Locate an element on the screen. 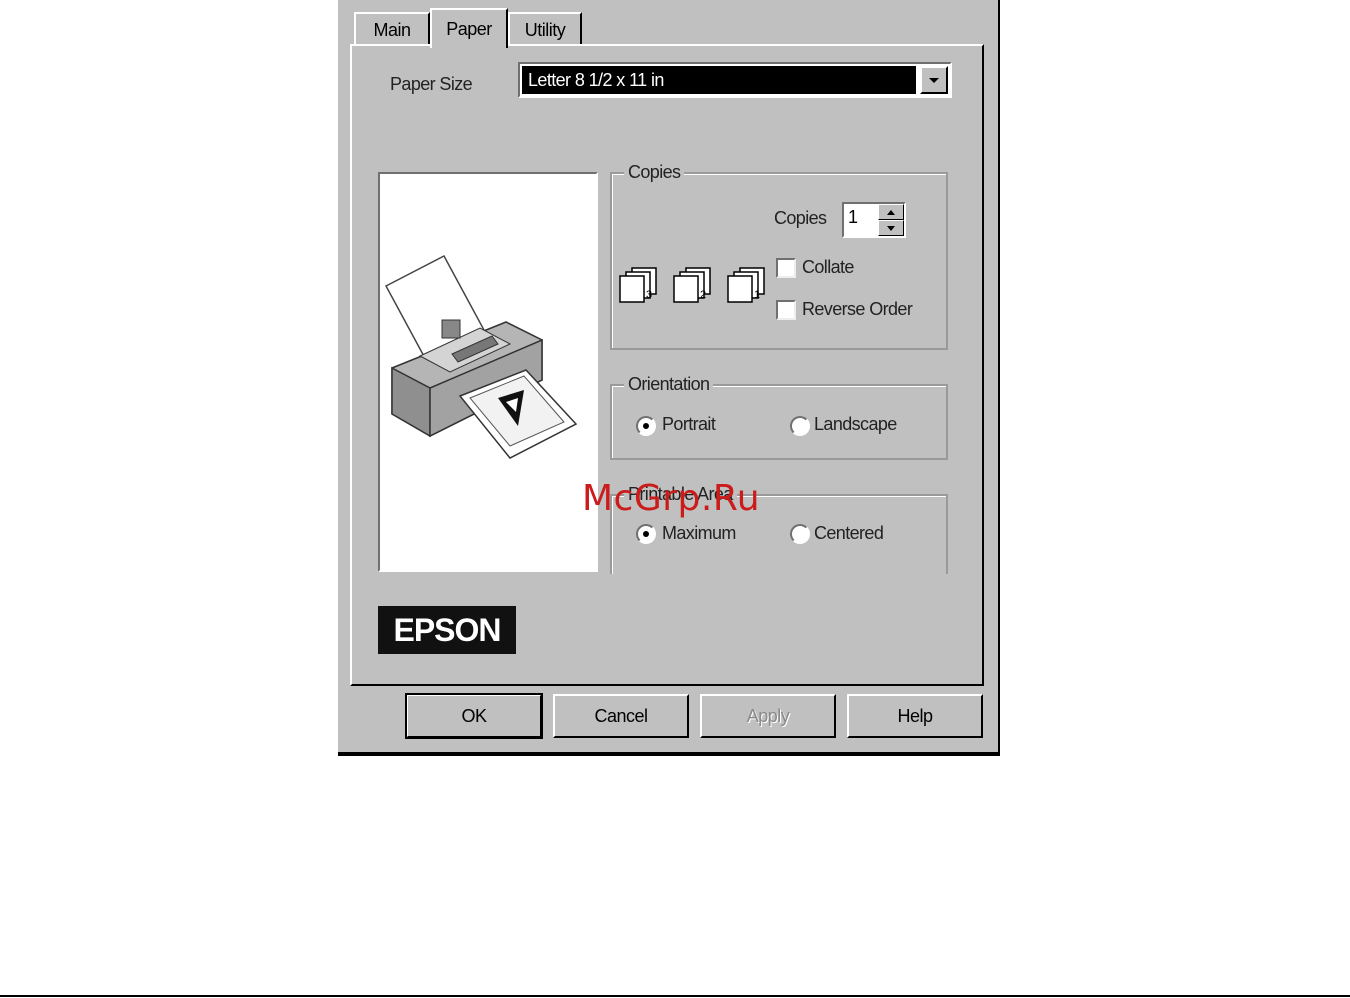 The width and height of the screenshot is (1350, 998). spin-up-button is located at coordinates (891, 212).